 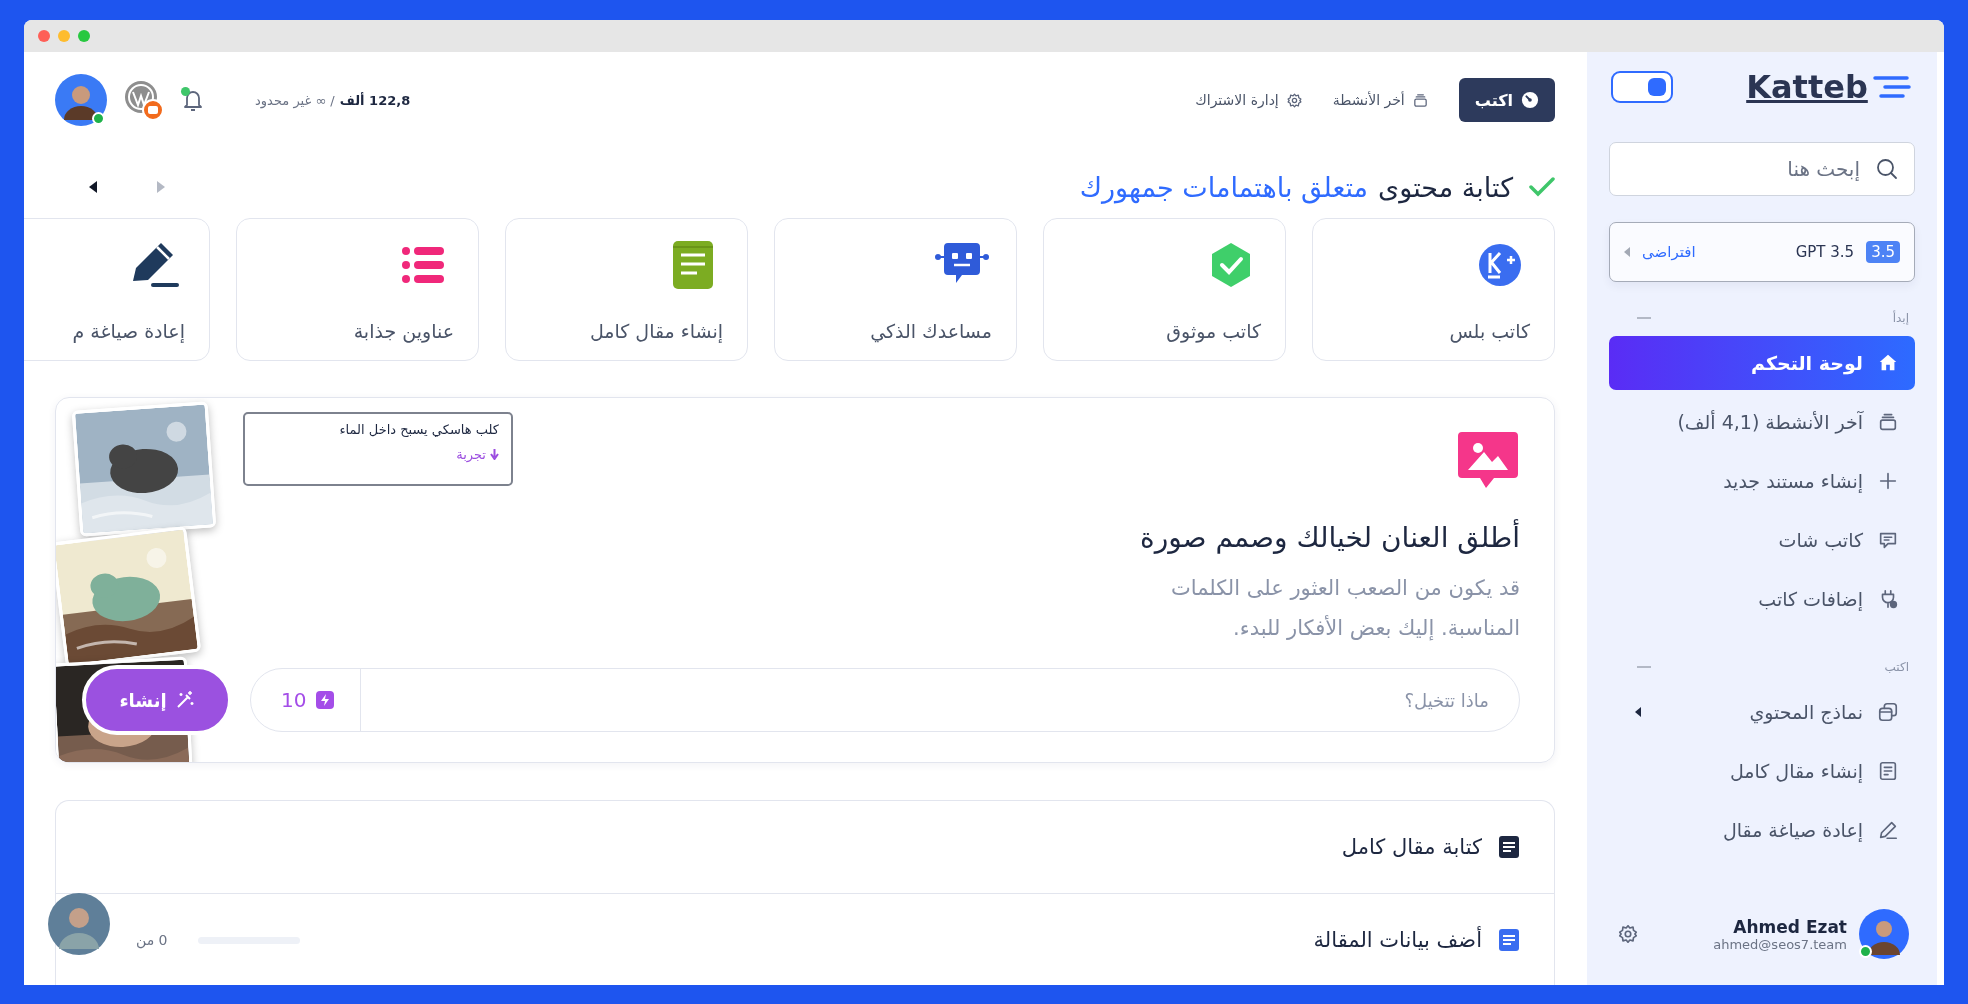 What do you see at coordinates (294, 700) in the screenshot?
I see `credit-count: 10` at bounding box center [294, 700].